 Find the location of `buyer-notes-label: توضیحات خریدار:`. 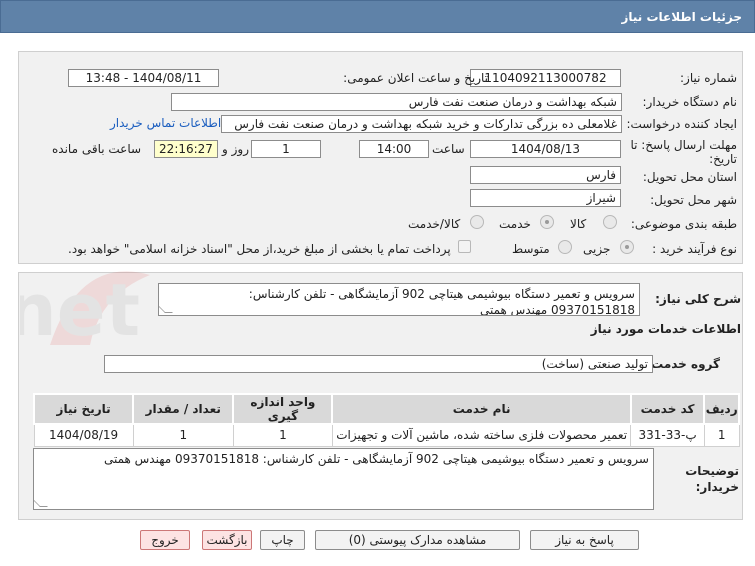

buyer-notes-label: توضیحات خریدار: is located at coordinates (712, 479).